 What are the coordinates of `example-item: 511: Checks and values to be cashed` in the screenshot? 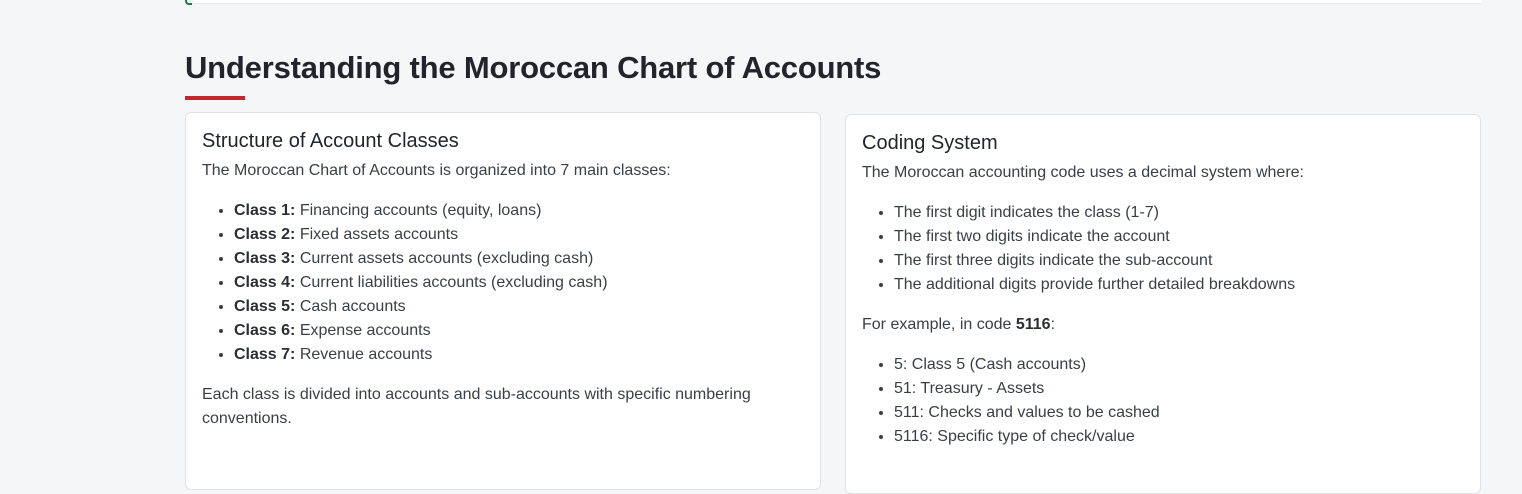 It's located at (1179, 413).